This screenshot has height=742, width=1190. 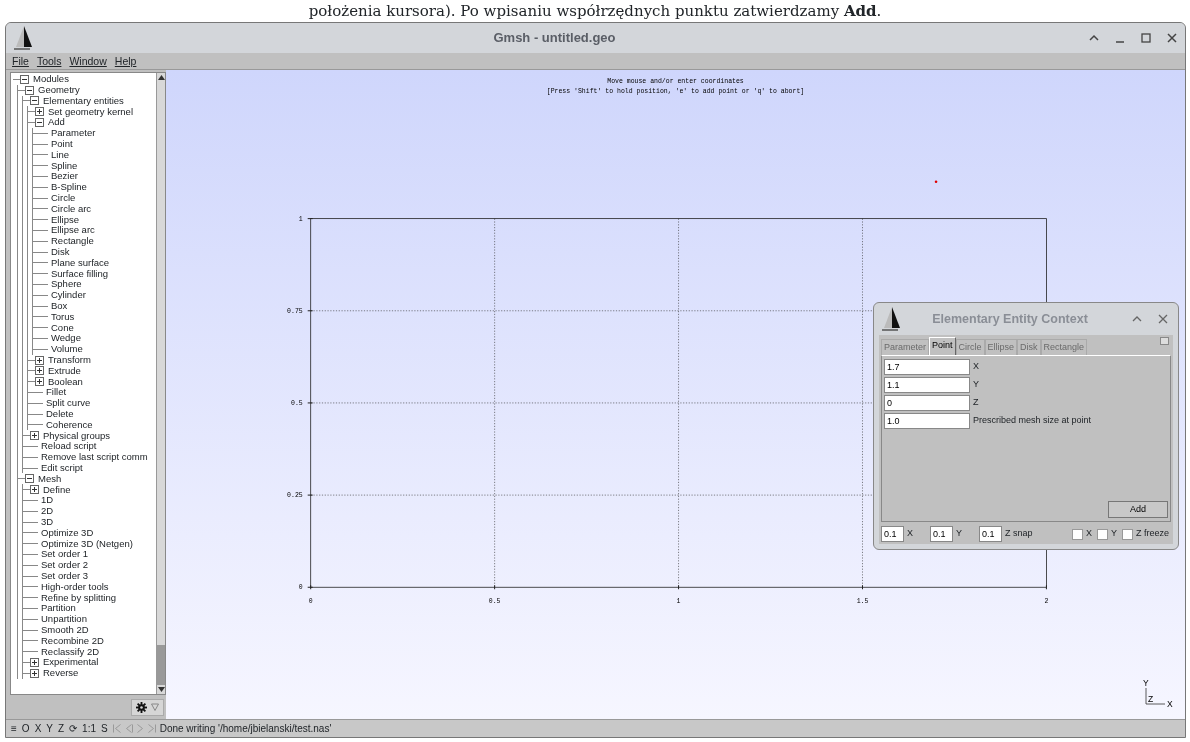 What do you see at coordinates (104, 728) in the screenshot?
I see `view-button: S` at bounding box center [104, 728].